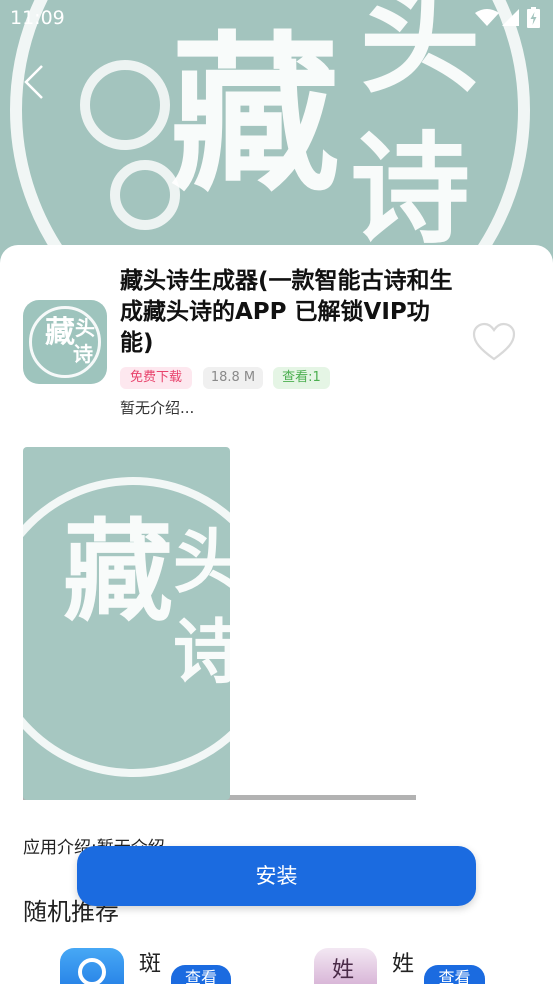 The width and height of the screenshot is (553, 984). I want to click on screenshot-glyph: 诗, so click(201, 651).